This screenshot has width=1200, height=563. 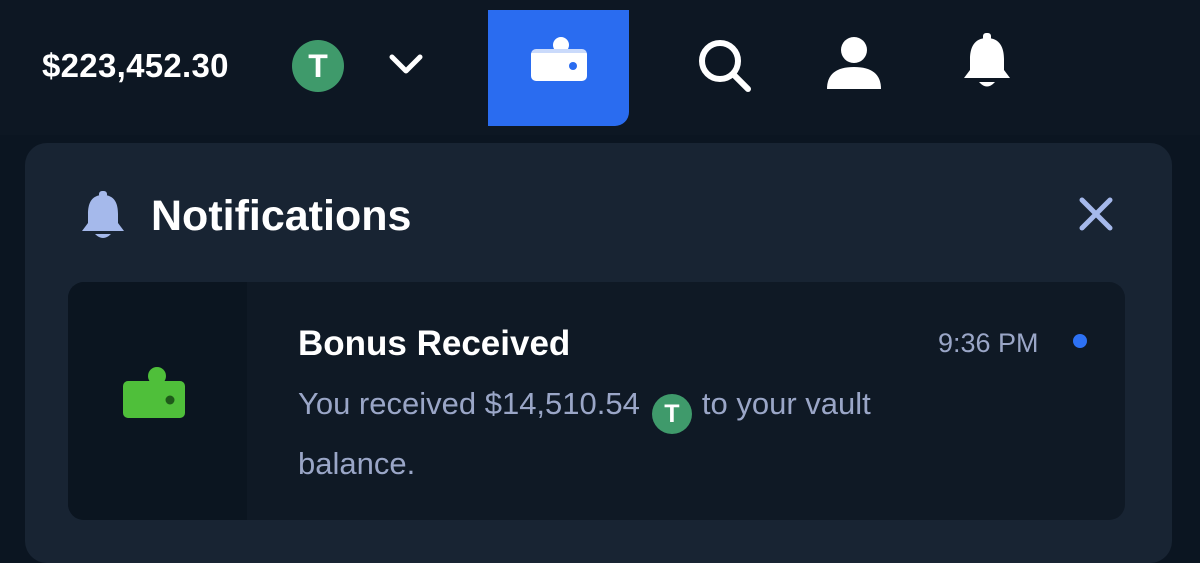 I want to click on balance-amount: $223,452.30, so click(x=135, y=66).